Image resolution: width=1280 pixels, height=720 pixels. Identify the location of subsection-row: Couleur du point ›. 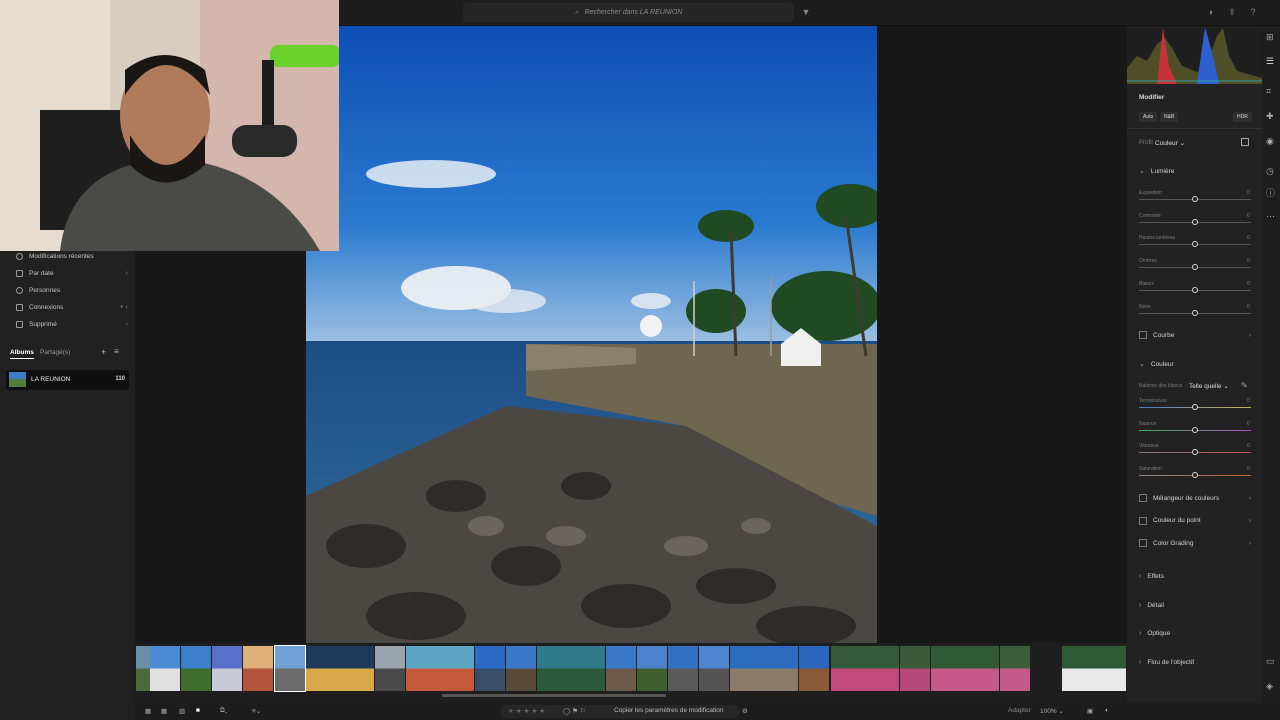
(1195, 520).